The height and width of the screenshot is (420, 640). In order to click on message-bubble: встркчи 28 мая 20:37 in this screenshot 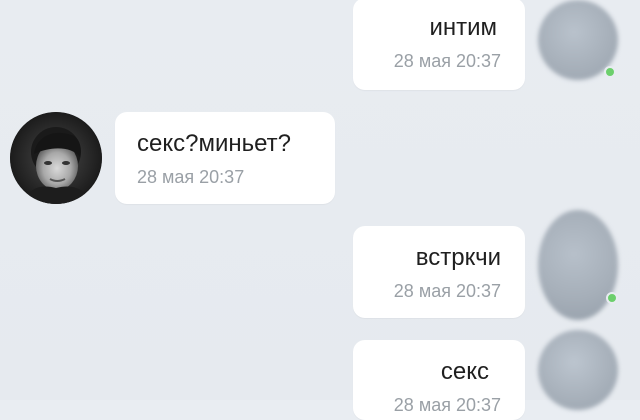, I will do `click(439, 272)`.